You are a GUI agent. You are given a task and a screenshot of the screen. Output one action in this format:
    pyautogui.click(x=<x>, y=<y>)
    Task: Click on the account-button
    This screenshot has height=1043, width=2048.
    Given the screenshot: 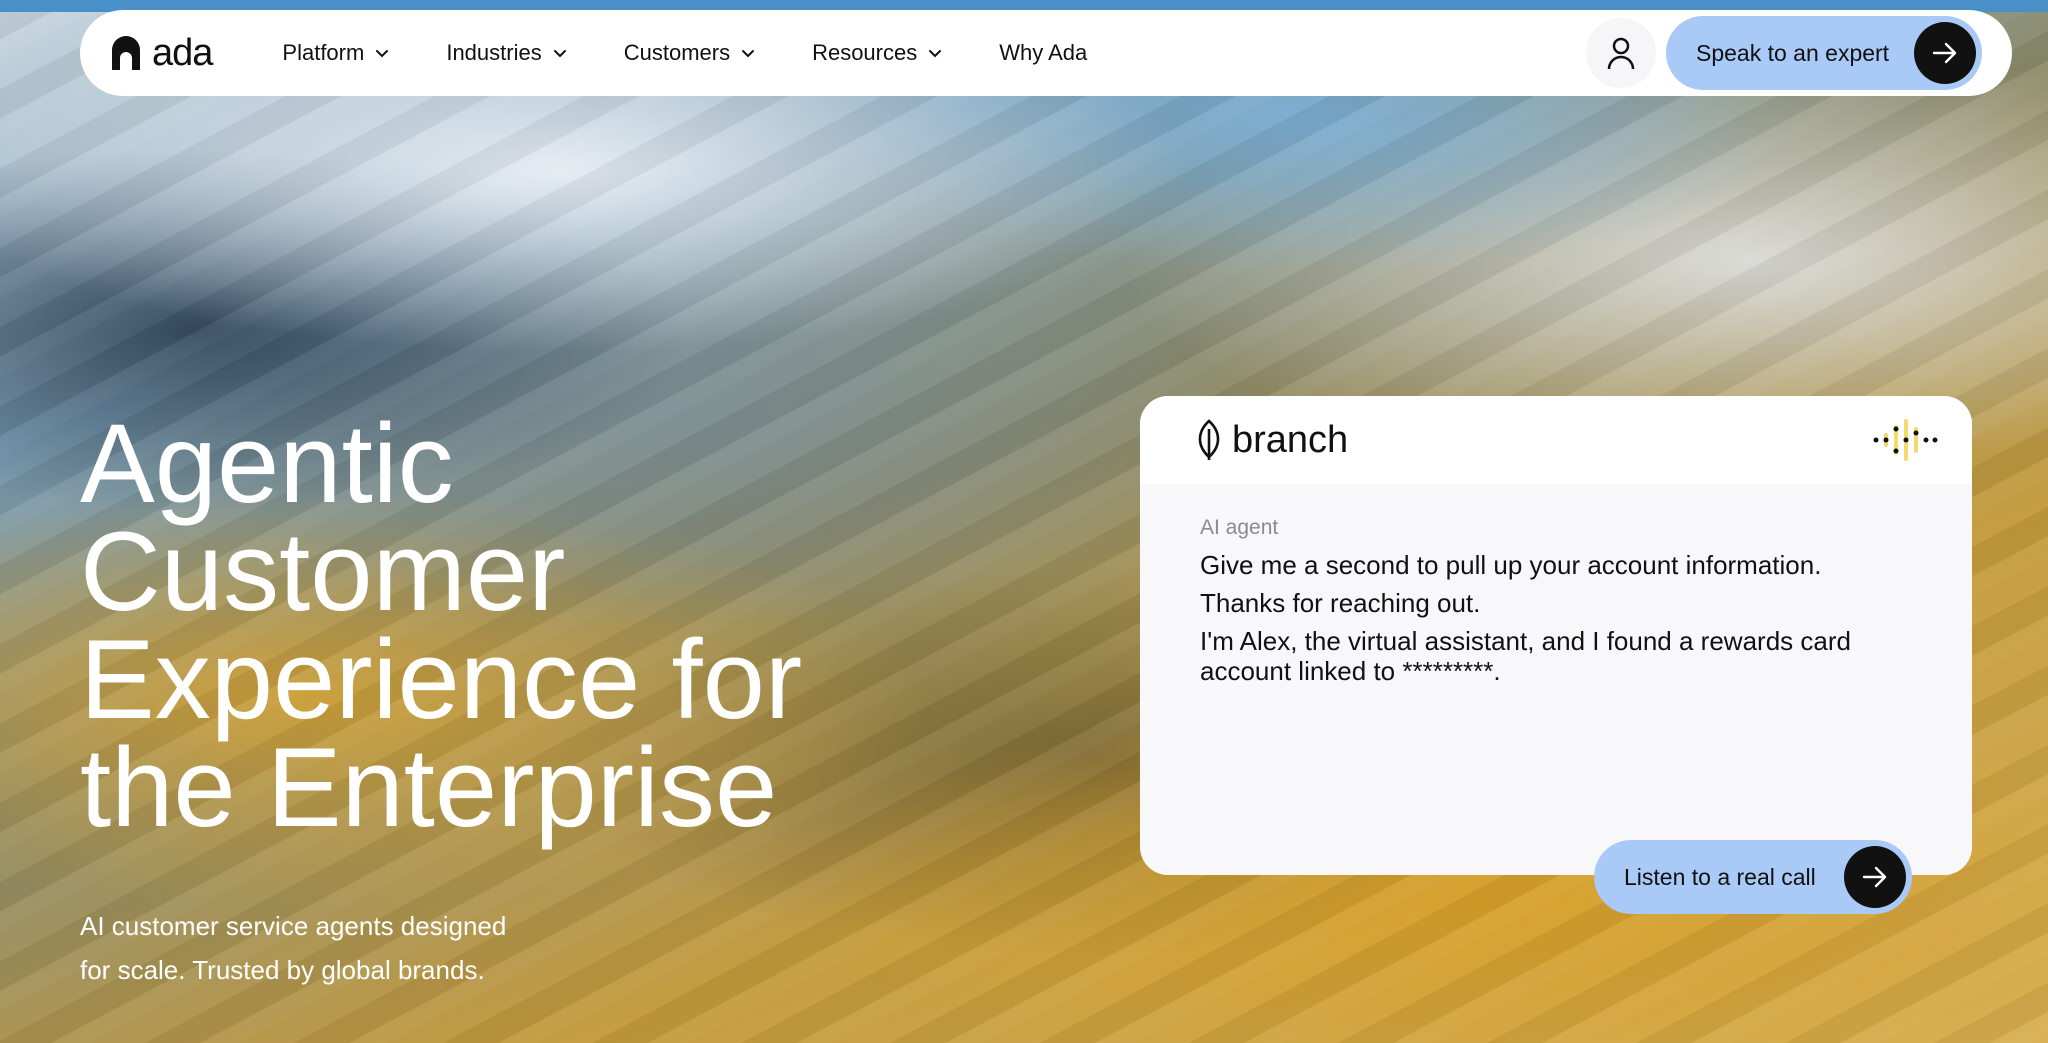 What is the action you would take?
    pyautogui.click(x=1621, y=53)
    